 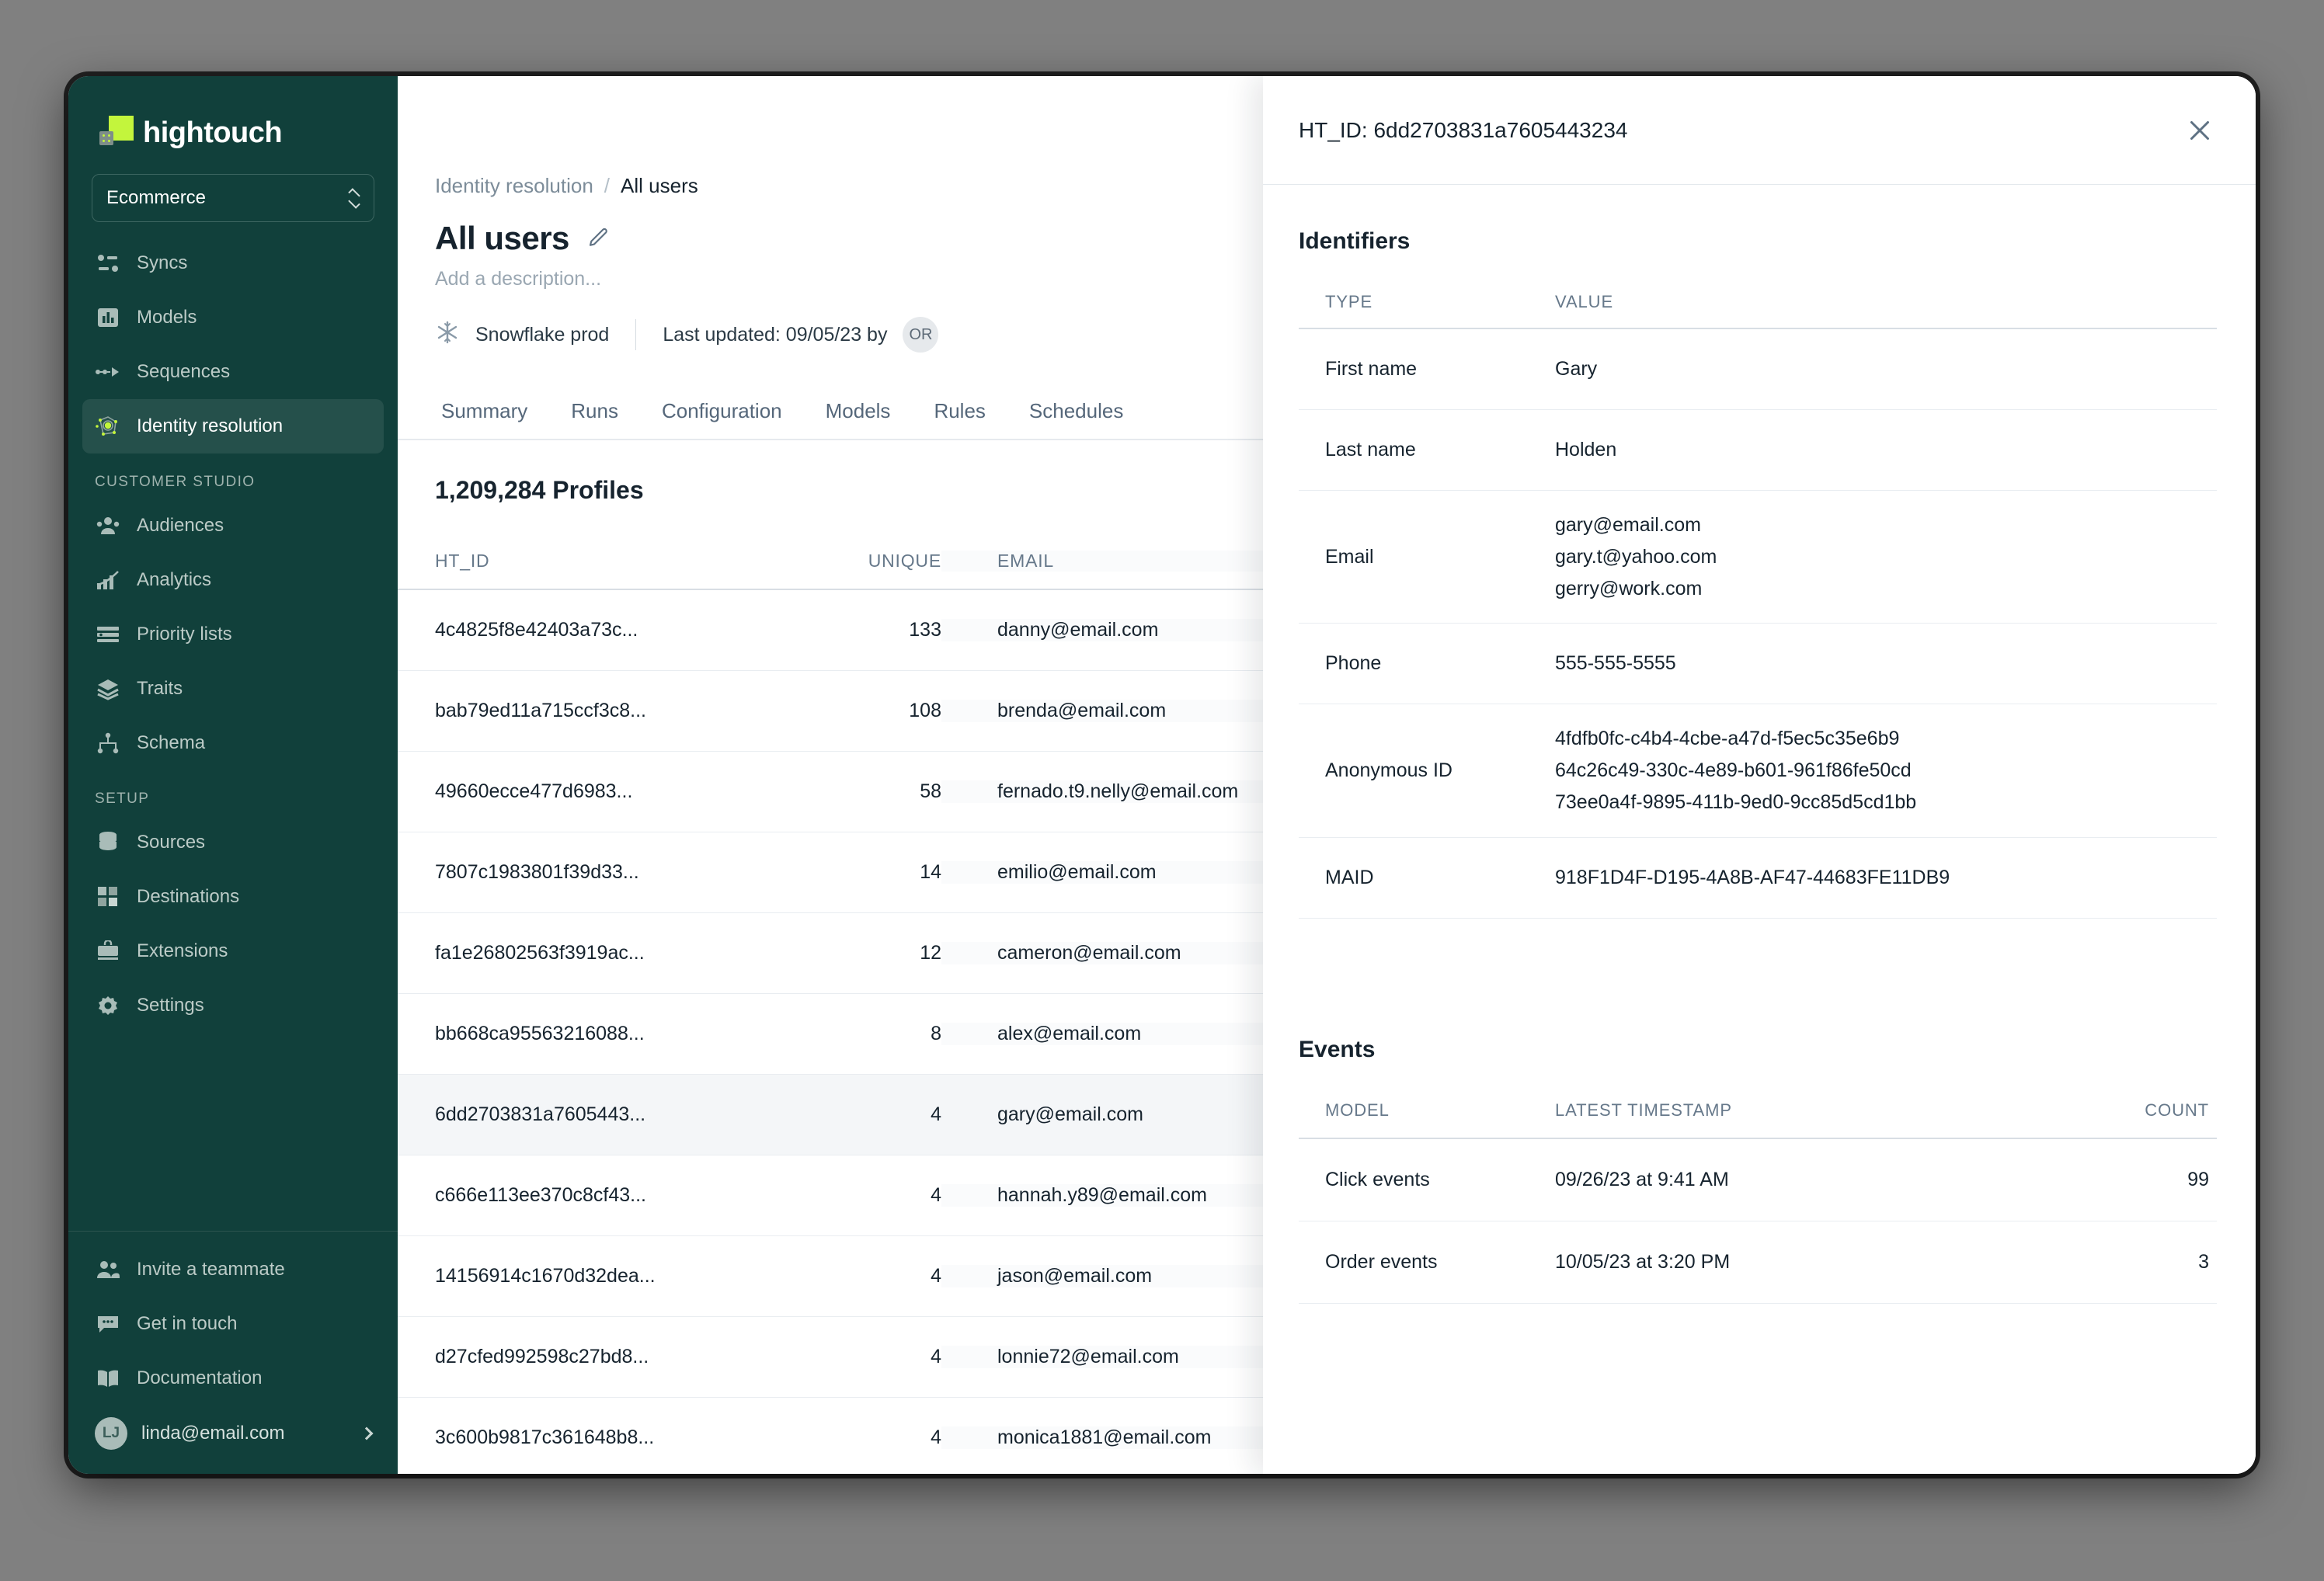 I want to click on sidebar-item-invite-teammate: Invite a teammate, so click(x=233, y=1270).